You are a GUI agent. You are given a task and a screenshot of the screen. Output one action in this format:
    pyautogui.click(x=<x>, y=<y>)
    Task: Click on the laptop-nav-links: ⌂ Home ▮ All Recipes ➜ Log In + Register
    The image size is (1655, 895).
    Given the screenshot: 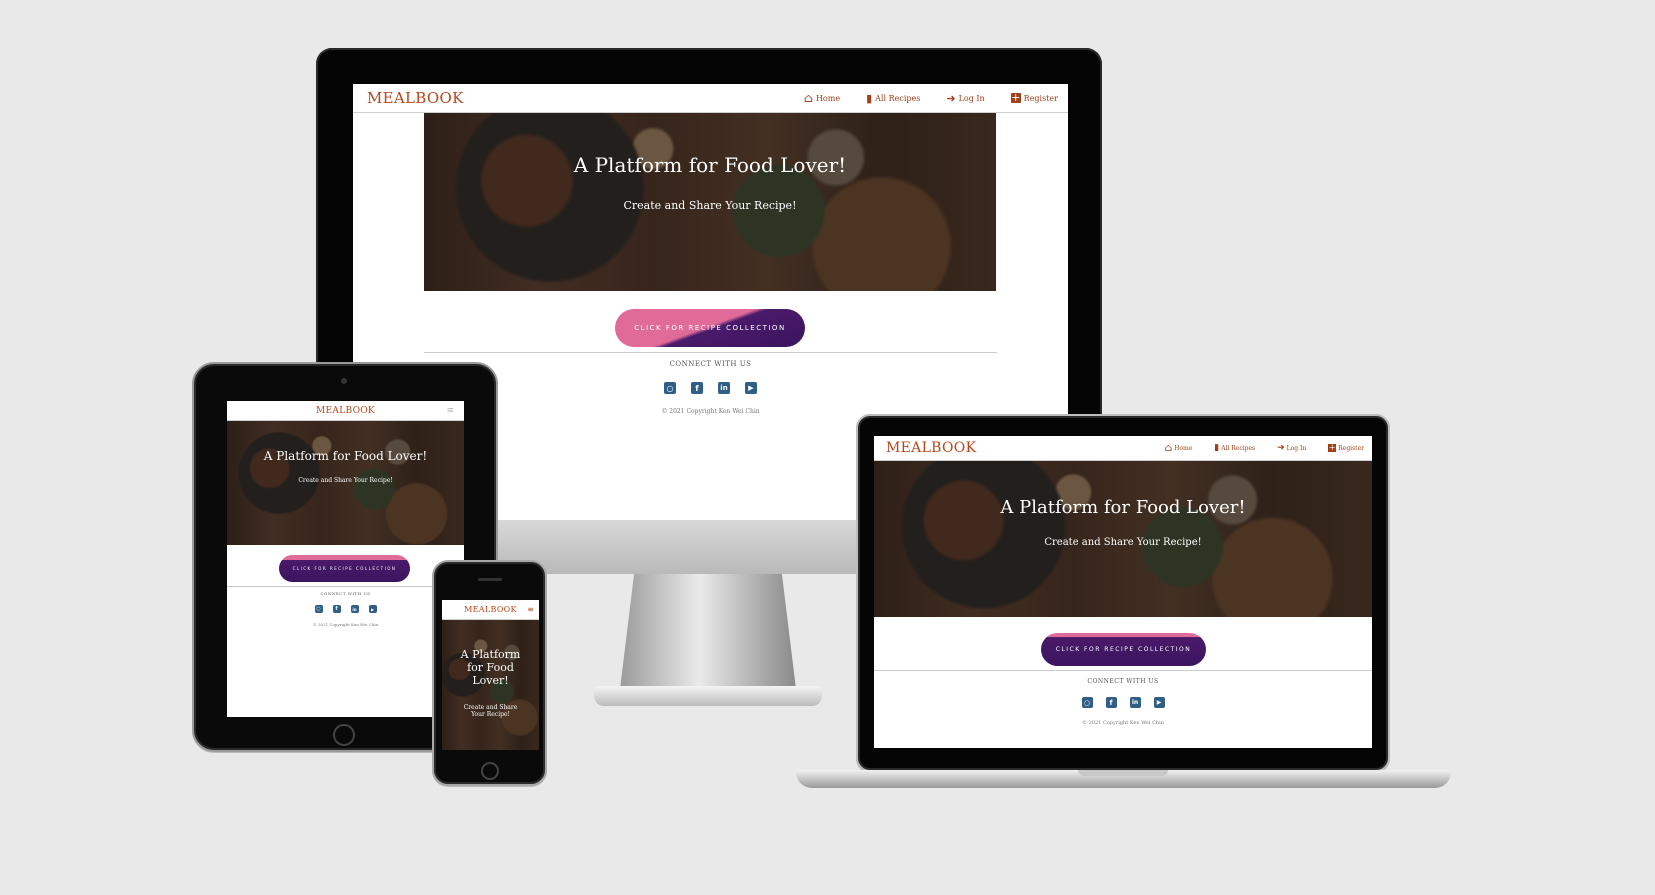 What is the action you would take?
    pyautogui.click(x=1264, y=448)
    